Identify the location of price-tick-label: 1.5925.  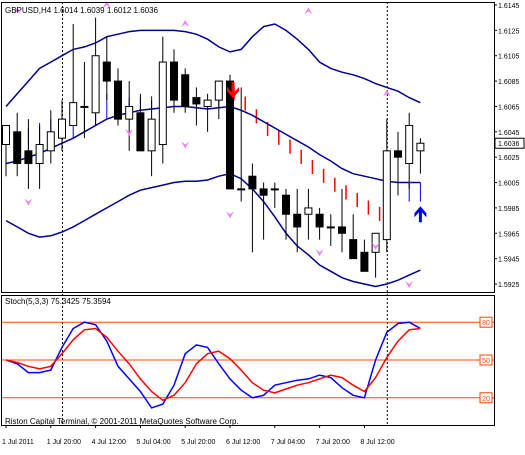
(509, 285).